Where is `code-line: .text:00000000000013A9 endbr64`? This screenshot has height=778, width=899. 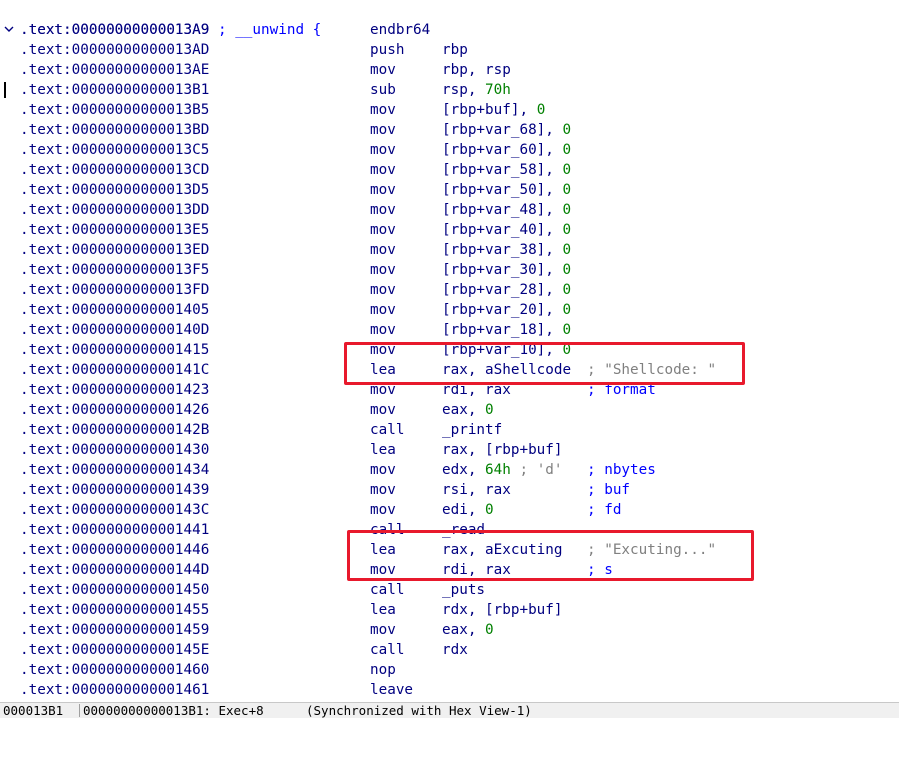 code-line: .text:00000000000013A9 endbr64 is located at coordinates (449, 30).